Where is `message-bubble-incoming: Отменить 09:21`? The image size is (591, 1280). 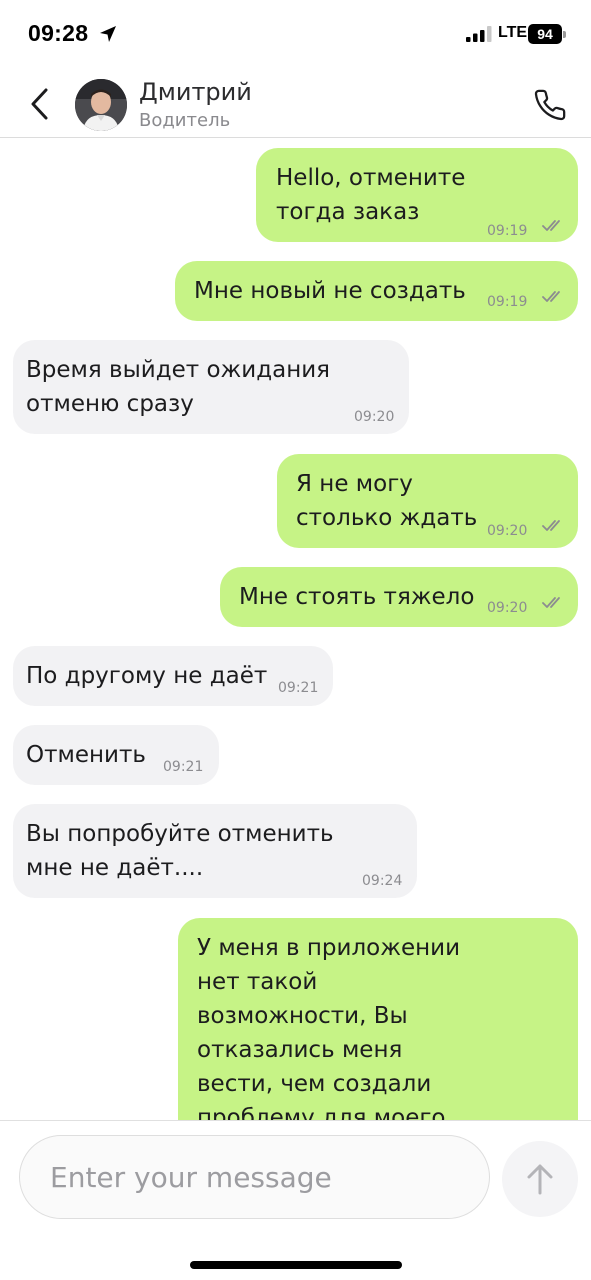
message-bubble-incoming: Отменить 09:21 is located at coordinates (116, 755).